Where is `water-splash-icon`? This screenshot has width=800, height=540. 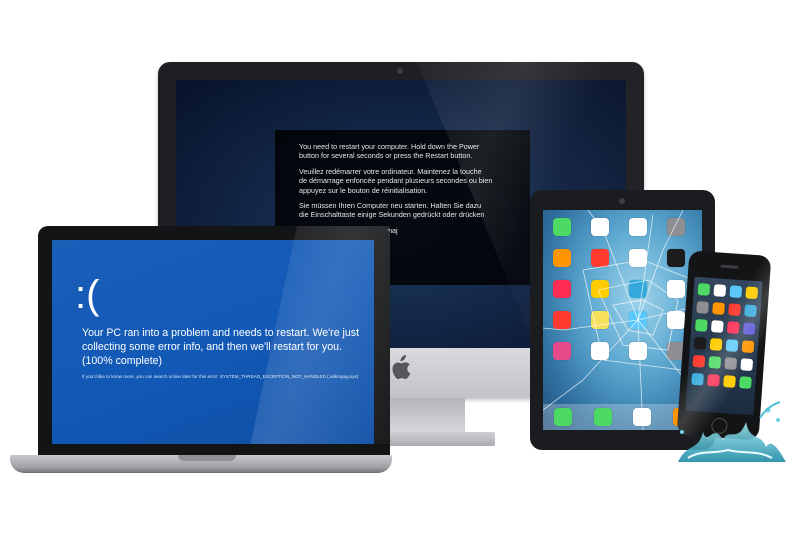 water-splash-icon is located at coordinates (732, 431).